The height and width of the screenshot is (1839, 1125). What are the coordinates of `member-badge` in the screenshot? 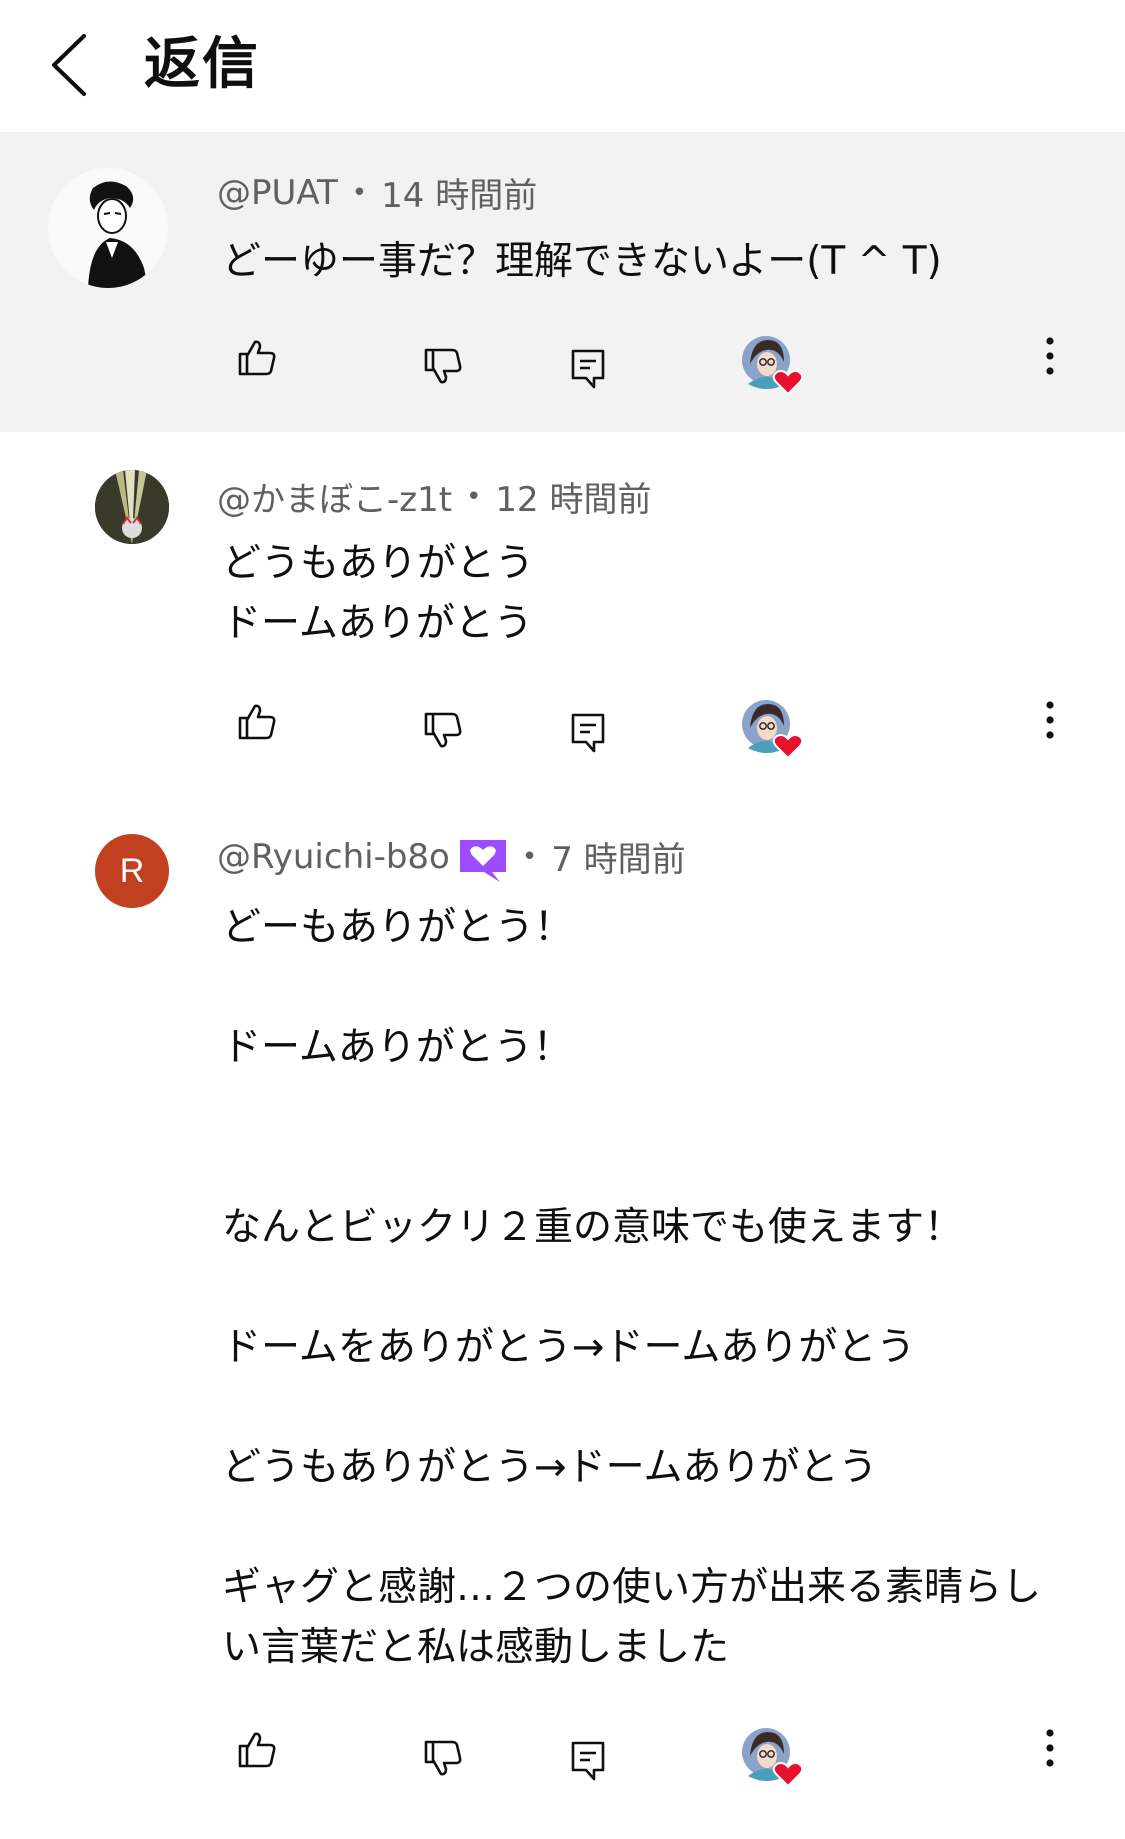 It's located at (483, 861).